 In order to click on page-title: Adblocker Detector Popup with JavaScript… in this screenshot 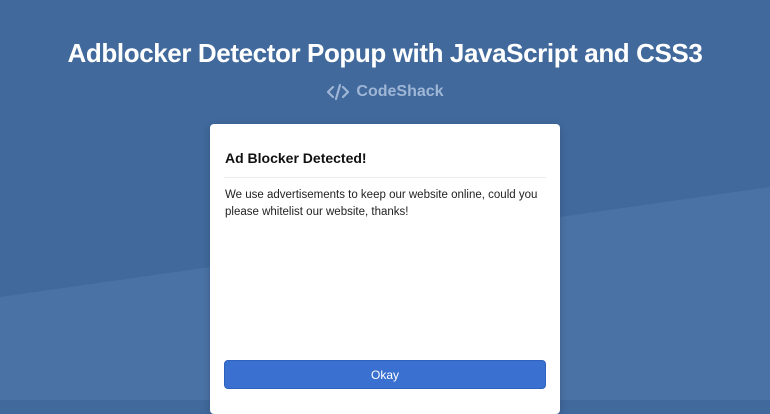, I will do `click(385, 53)`.